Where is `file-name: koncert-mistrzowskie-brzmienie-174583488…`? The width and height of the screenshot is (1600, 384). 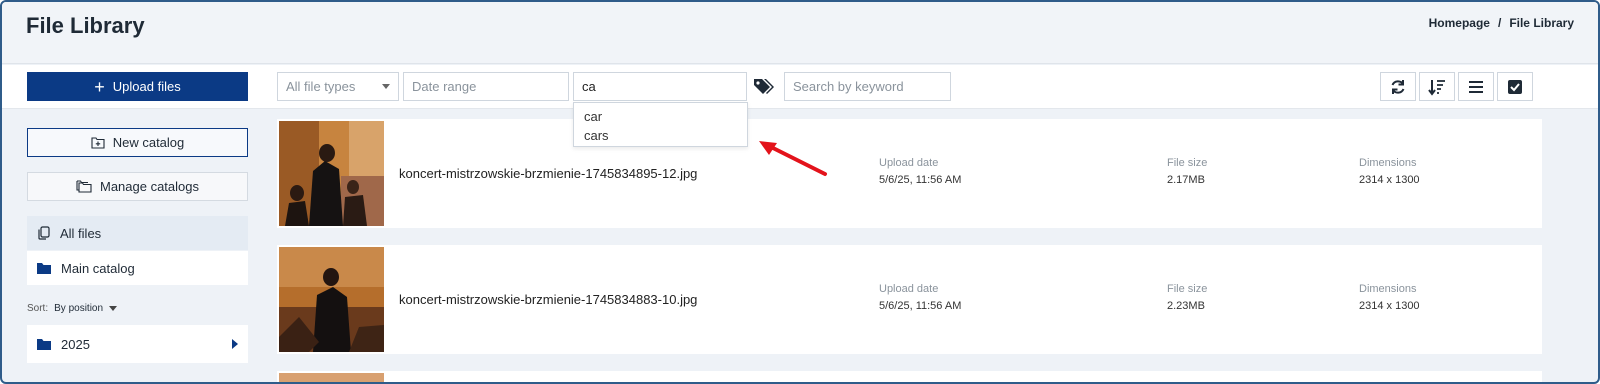 file-name: koncert-mistrzowskie-brzmienie-174583488… is located at coordinates (548, 299).